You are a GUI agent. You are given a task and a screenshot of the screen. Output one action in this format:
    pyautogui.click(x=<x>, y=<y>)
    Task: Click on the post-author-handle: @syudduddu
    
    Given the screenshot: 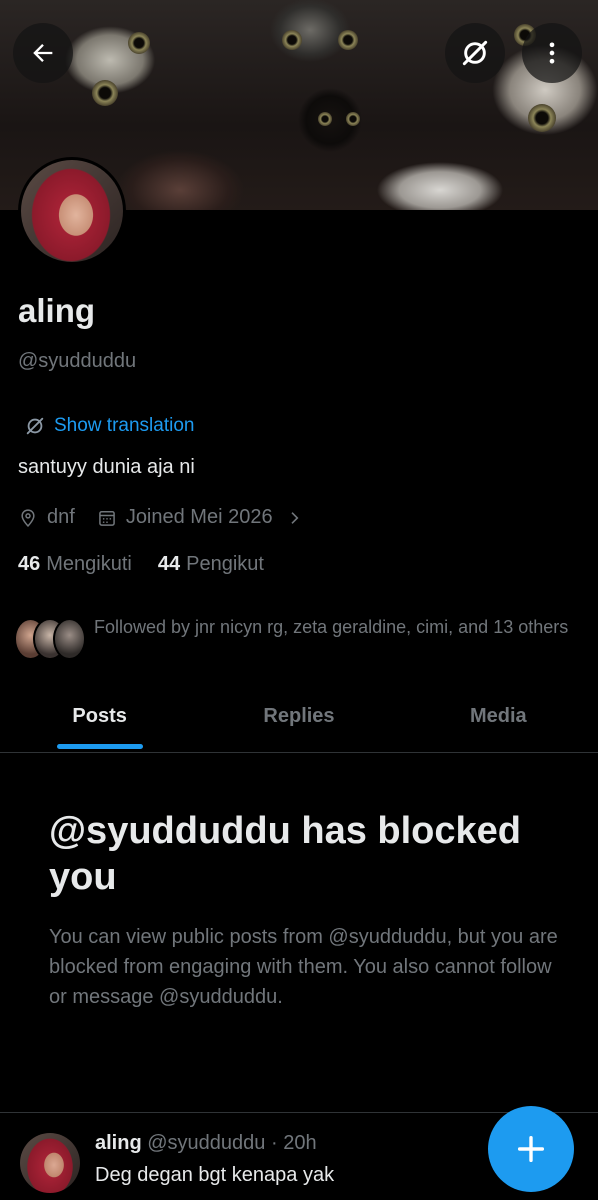 What is the action you would take?
    pyautogui.click(x=206, y=1143)
    